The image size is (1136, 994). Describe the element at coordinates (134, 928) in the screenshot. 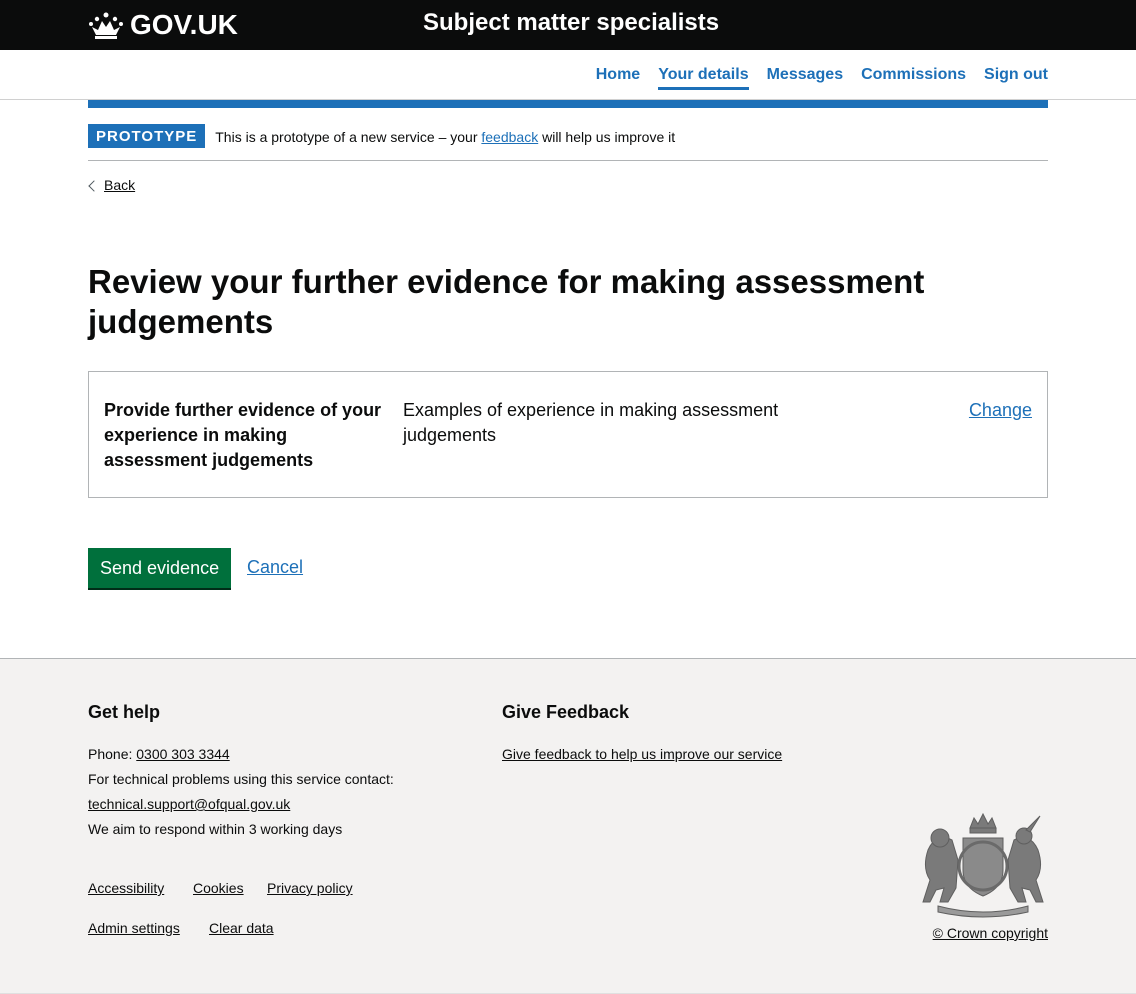

I see `footer-link-admin-settings: Admin settings` at that location.